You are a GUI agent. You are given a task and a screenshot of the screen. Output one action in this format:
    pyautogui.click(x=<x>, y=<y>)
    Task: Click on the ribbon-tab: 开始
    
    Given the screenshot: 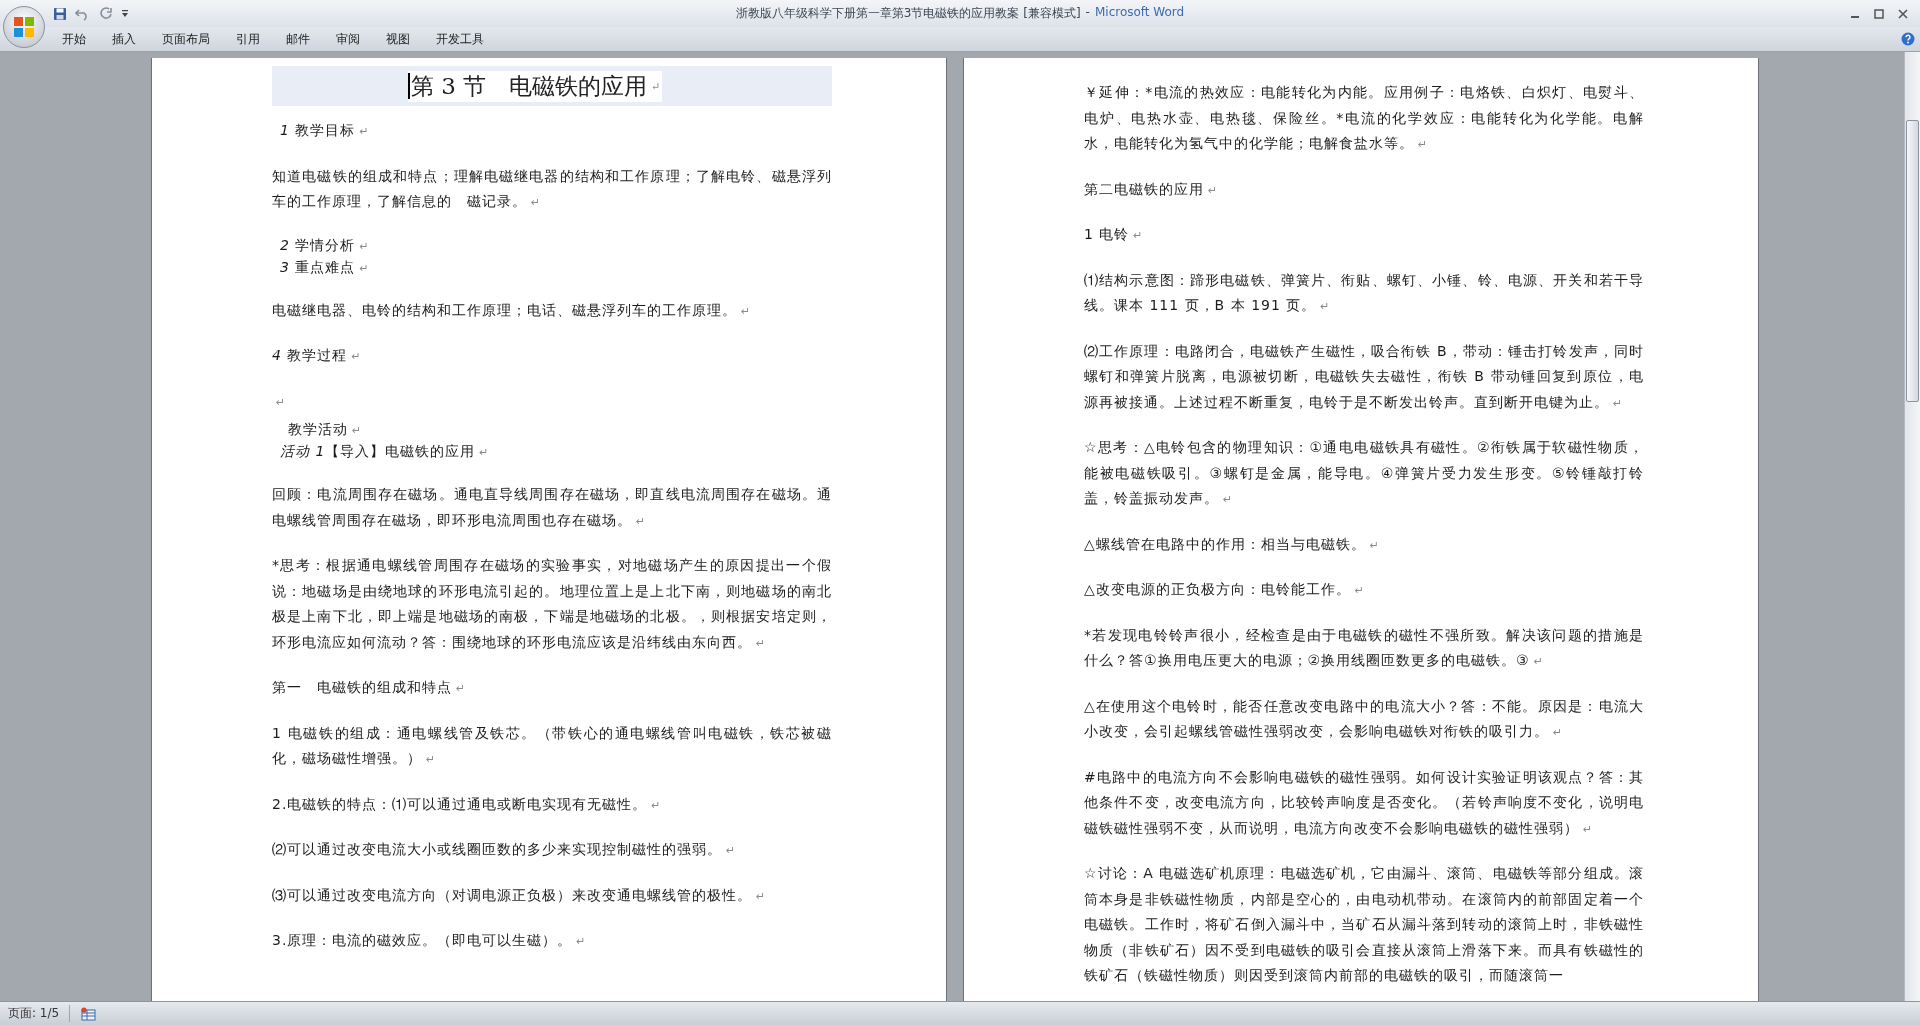 What is the action you would take?
    pyautogui.click(x=74, y=39)
    